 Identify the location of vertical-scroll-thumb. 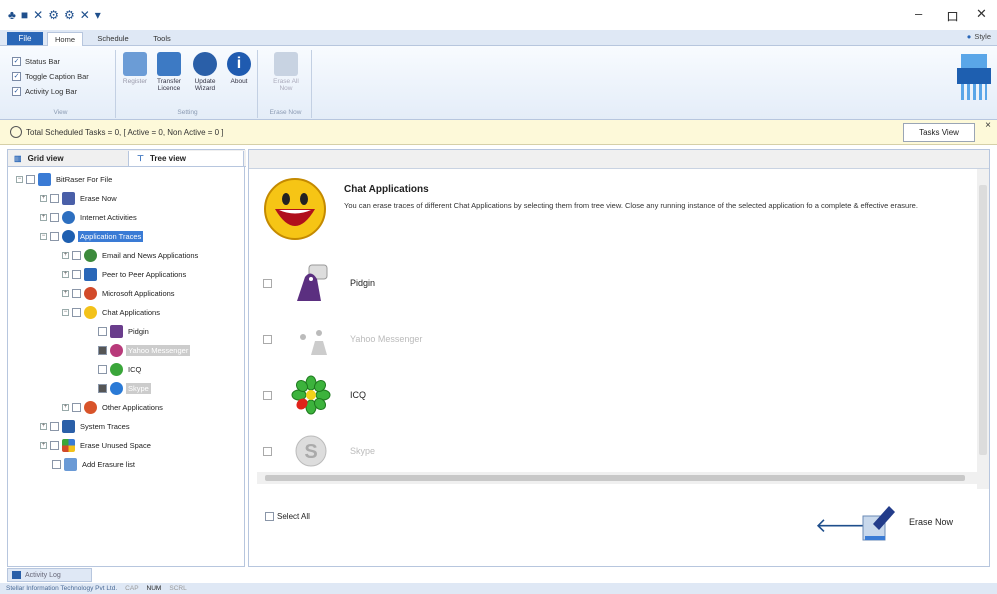
(983, 320).